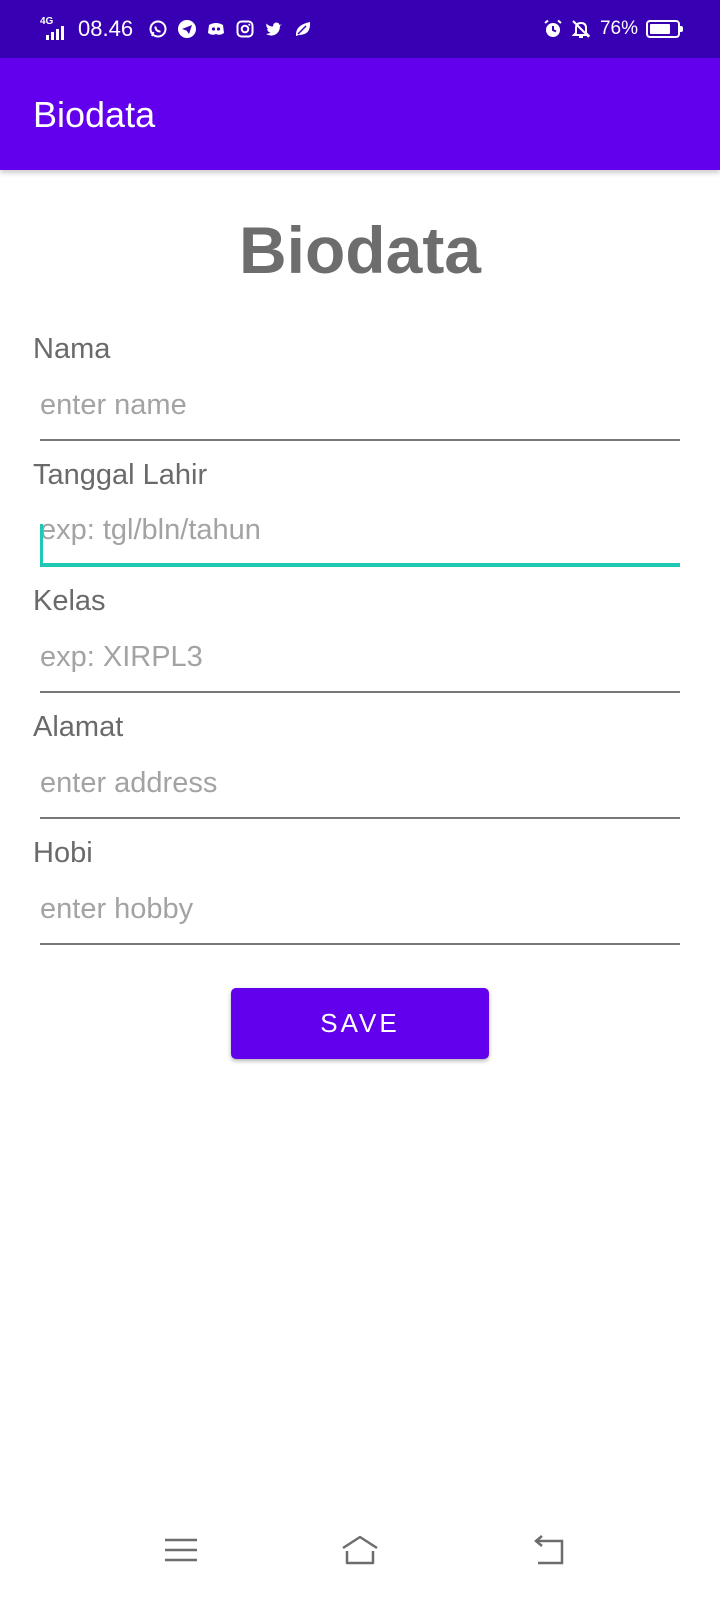 This screenshot has width=720, height=1600. Describe the element at coordinates (360, 250) in the screenshot. I see `page-heading: Biodata` at that location.